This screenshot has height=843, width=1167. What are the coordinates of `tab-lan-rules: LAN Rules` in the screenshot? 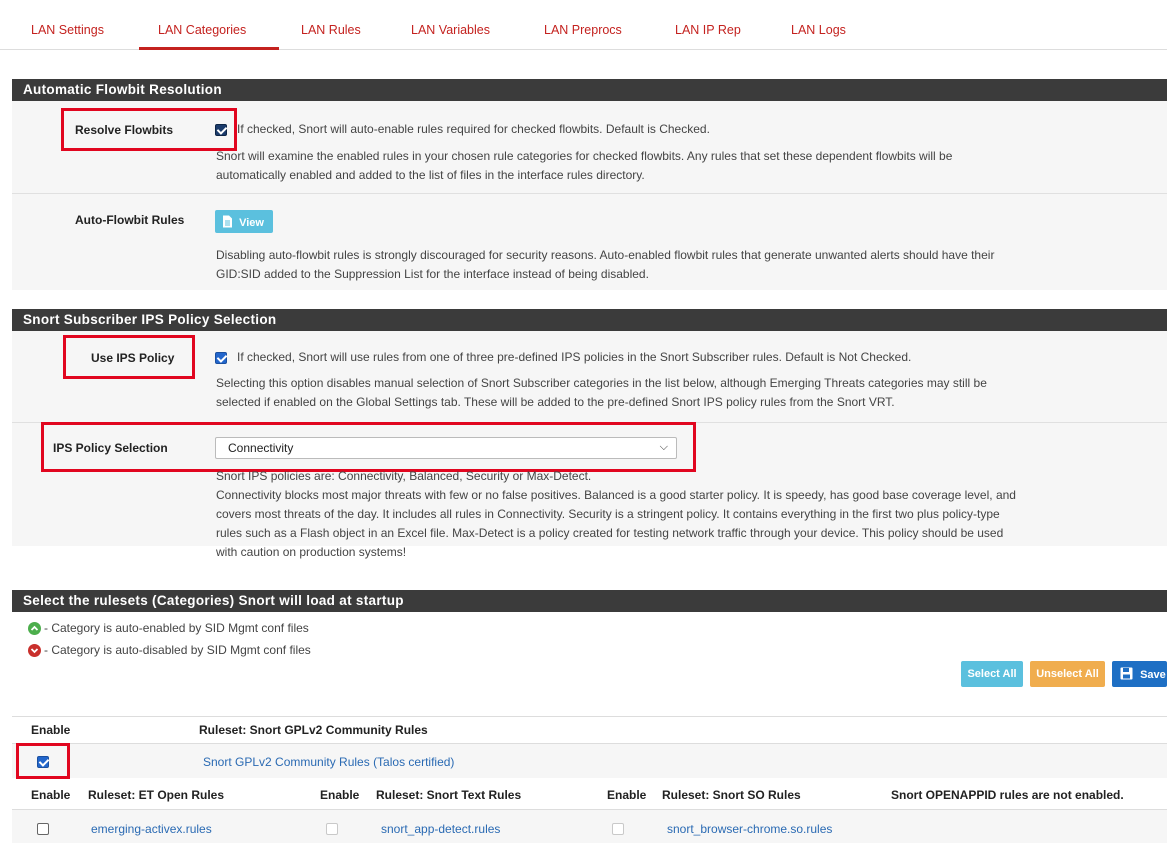 It's located at (331, 30).